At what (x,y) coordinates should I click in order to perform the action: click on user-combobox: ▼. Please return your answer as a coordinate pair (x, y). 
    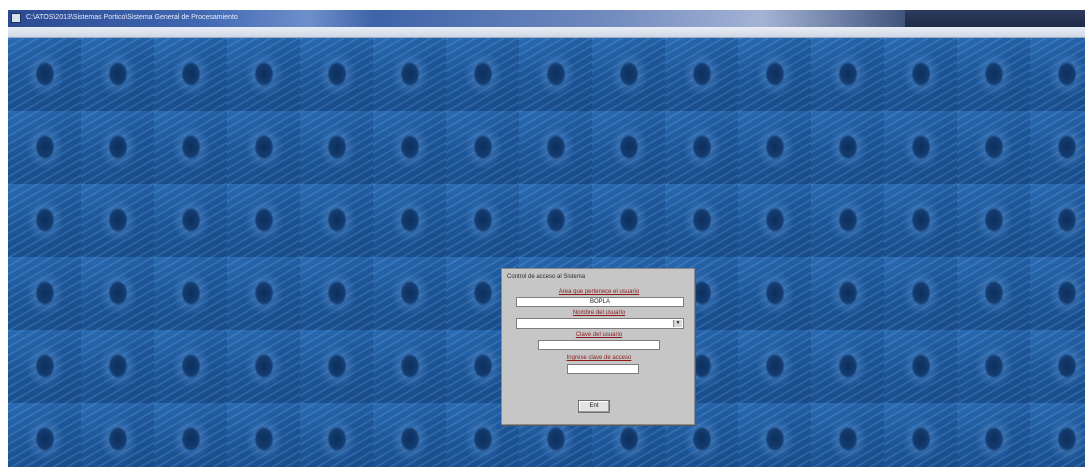
    Looking at the image, I should click on (600, 323).